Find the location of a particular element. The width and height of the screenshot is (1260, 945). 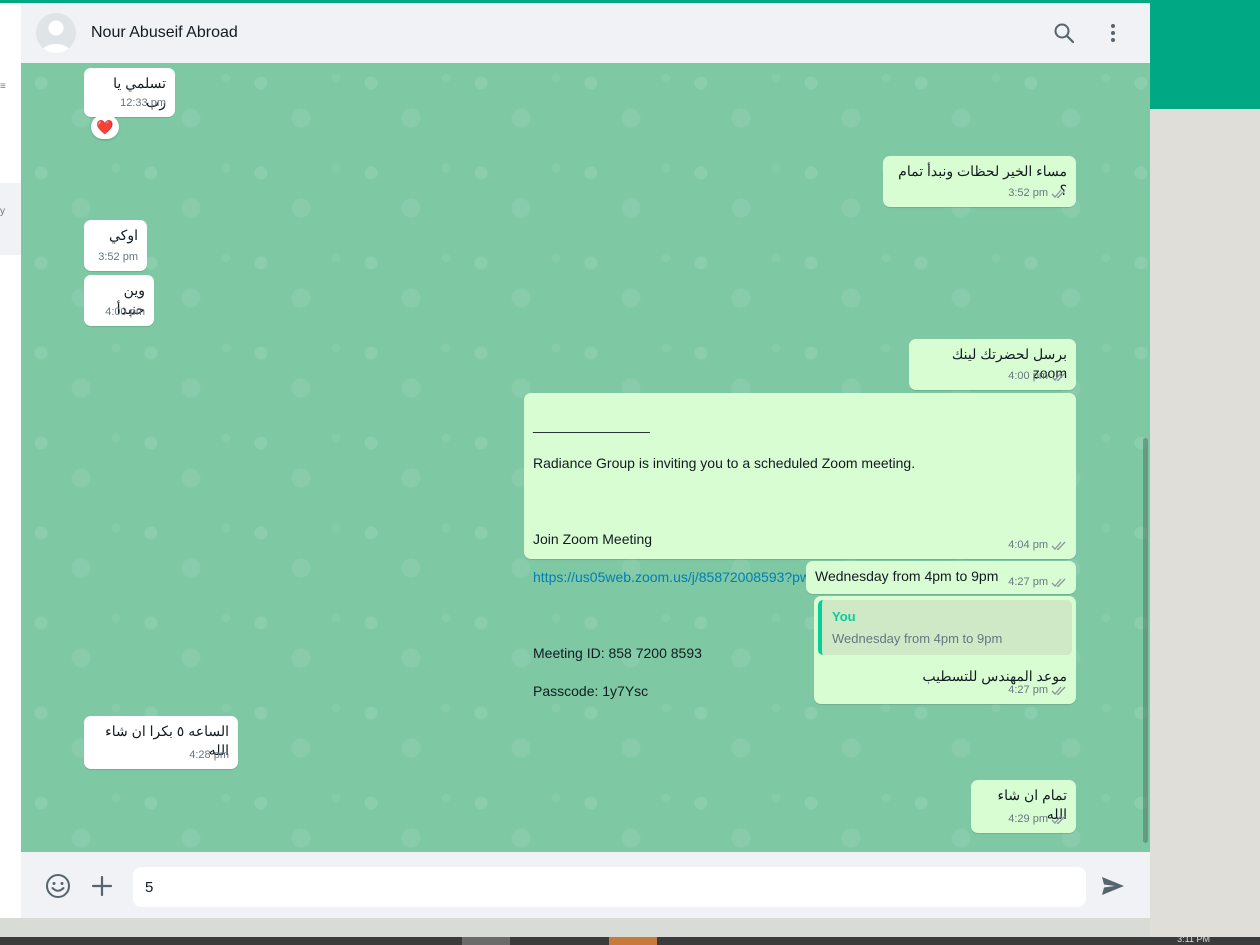

message-meta: 4:29 pm is located at coordinates (1037, 819).